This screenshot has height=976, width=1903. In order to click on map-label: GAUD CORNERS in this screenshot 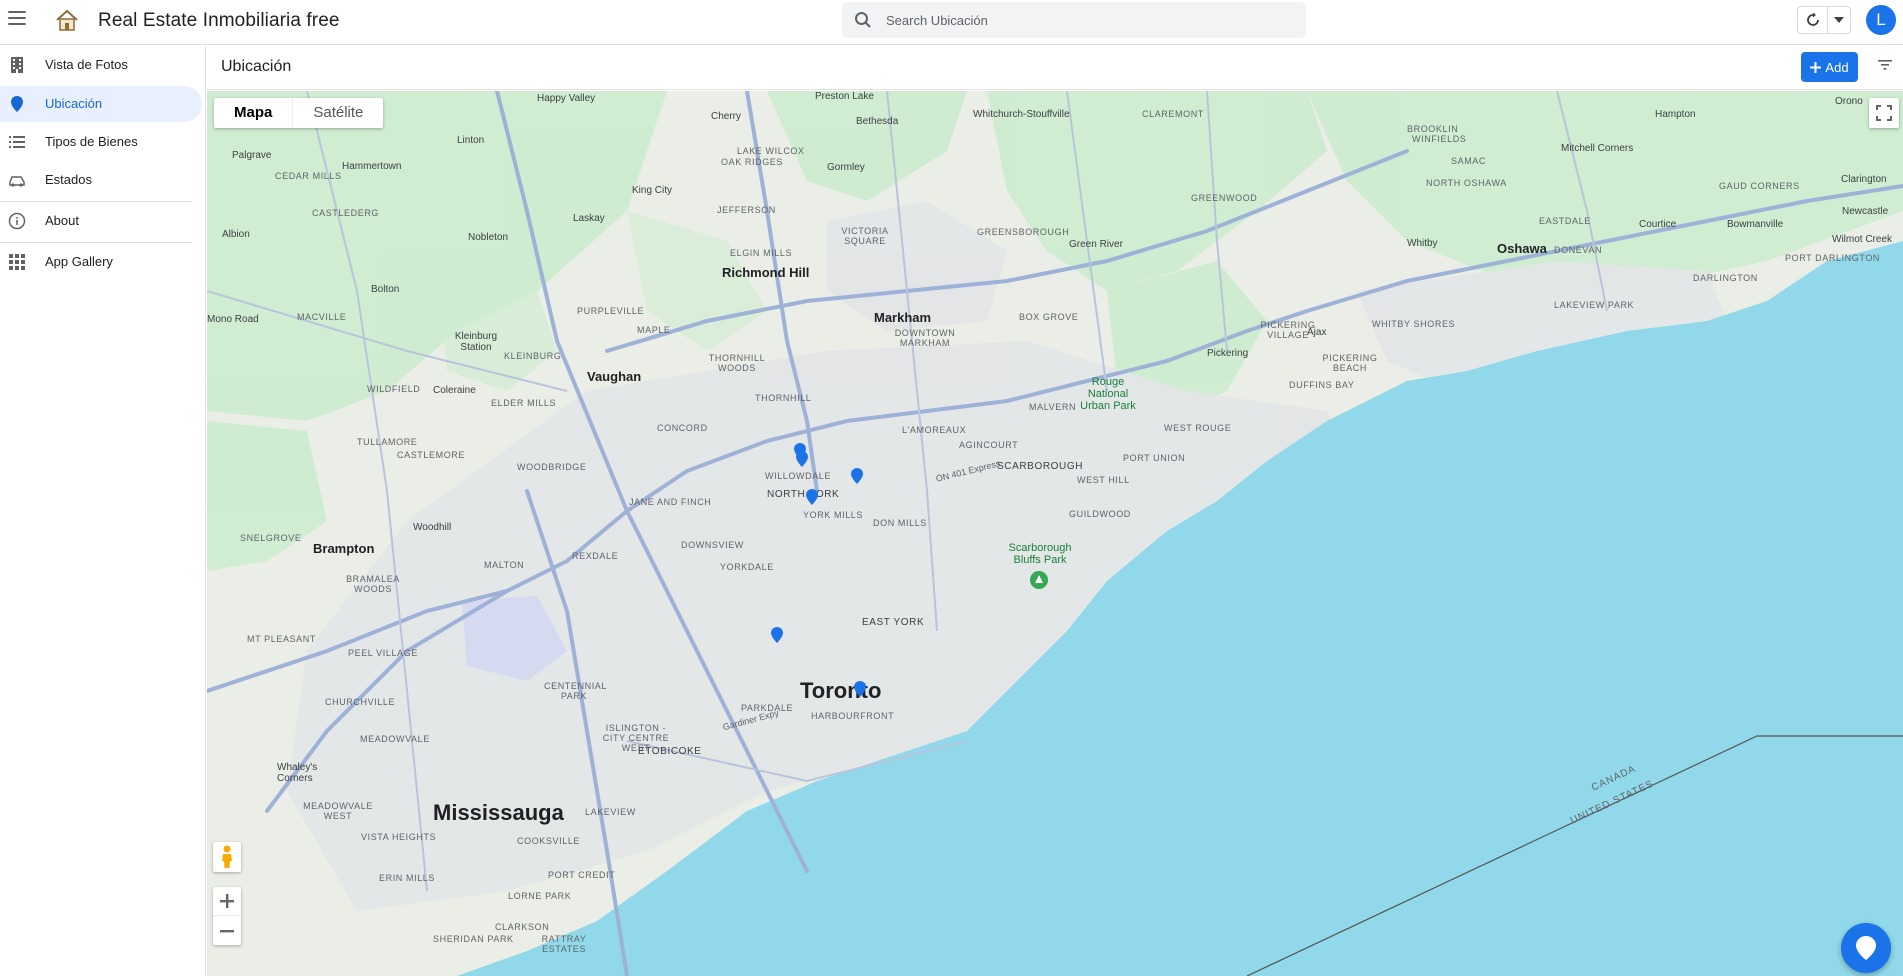, I will do `click(1759, 186)`.